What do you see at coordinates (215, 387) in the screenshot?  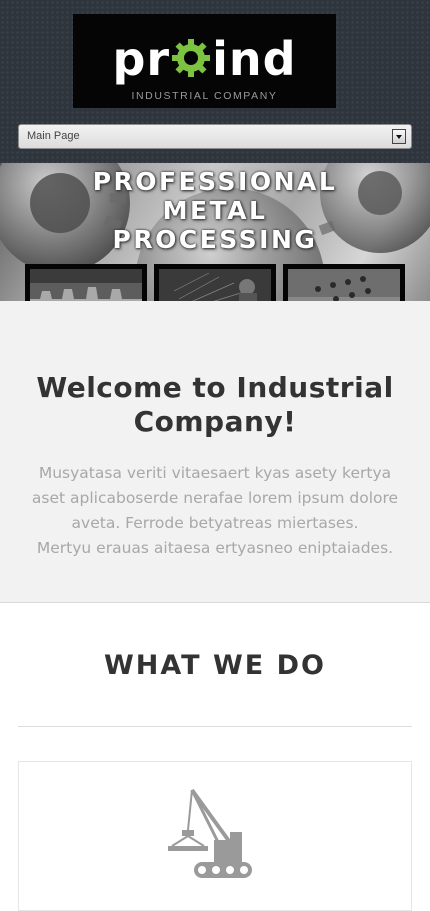 I see `welcome-title-line: Welcome to Industrial` at bounding box center [215, 387].